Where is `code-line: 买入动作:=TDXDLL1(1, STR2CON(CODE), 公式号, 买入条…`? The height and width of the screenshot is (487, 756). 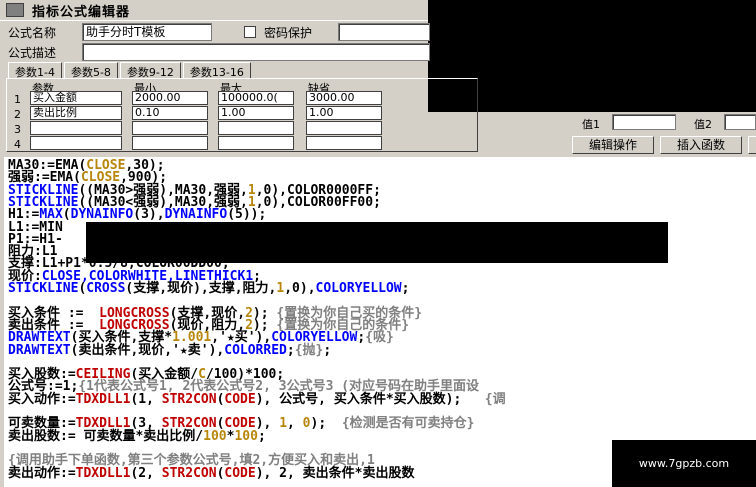
code-line: 买入动作:=TDXDLL1(1, STR2CON(CODE), 公式号, 买入条… is located at coordinates (257, 399).